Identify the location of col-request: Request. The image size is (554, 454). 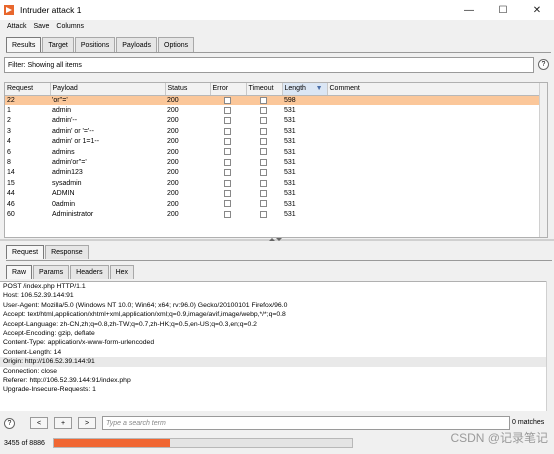
(28, 89).